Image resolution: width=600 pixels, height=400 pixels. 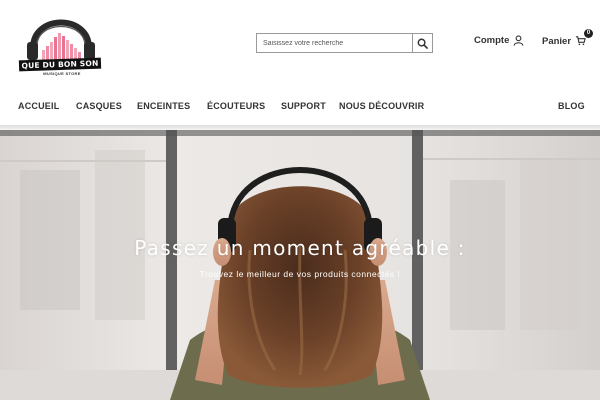 What do you see at coordinates (557, 41) in the screenshot?
I see `cart-label: Panier` at bounding box center [557, 41].